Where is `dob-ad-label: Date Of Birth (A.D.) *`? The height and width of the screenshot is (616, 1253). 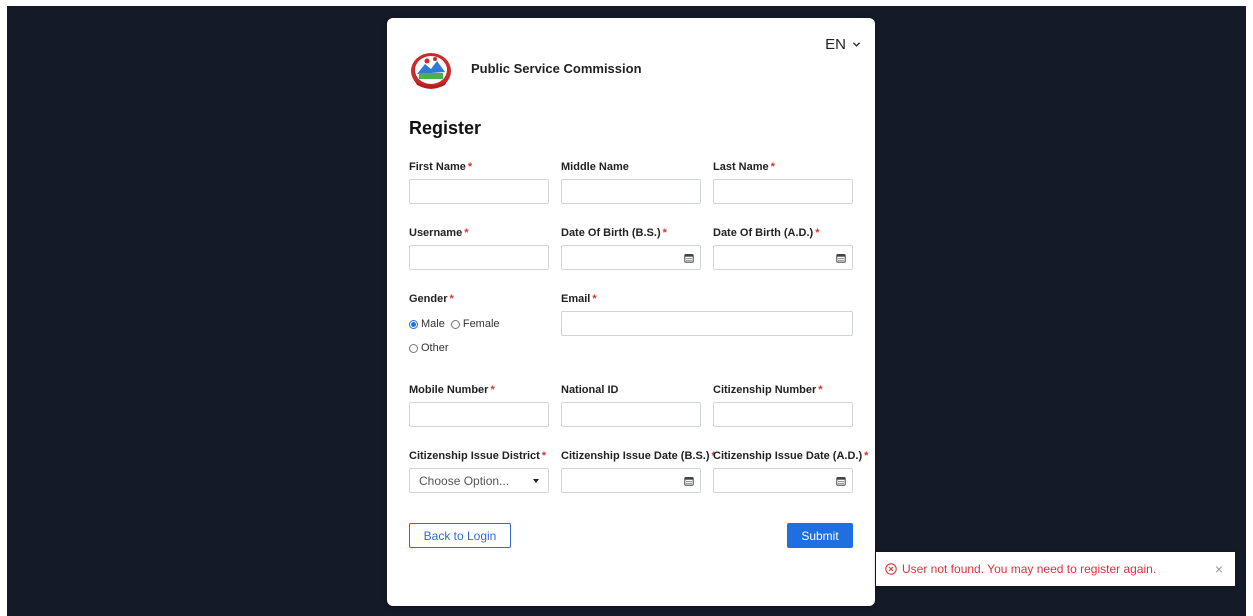 dob-ad-label: Date Of Birth (A.D.) * is located at coordinates (766, 233).